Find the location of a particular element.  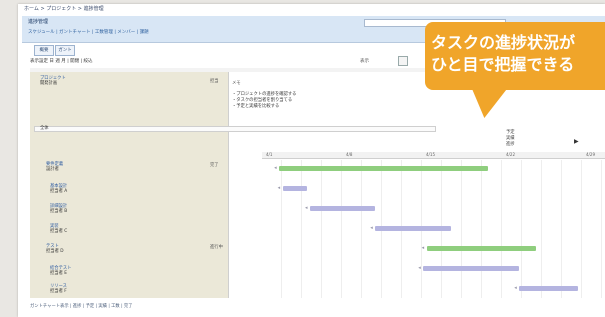

memo-label: メモ is located at coordinates (236, 83).